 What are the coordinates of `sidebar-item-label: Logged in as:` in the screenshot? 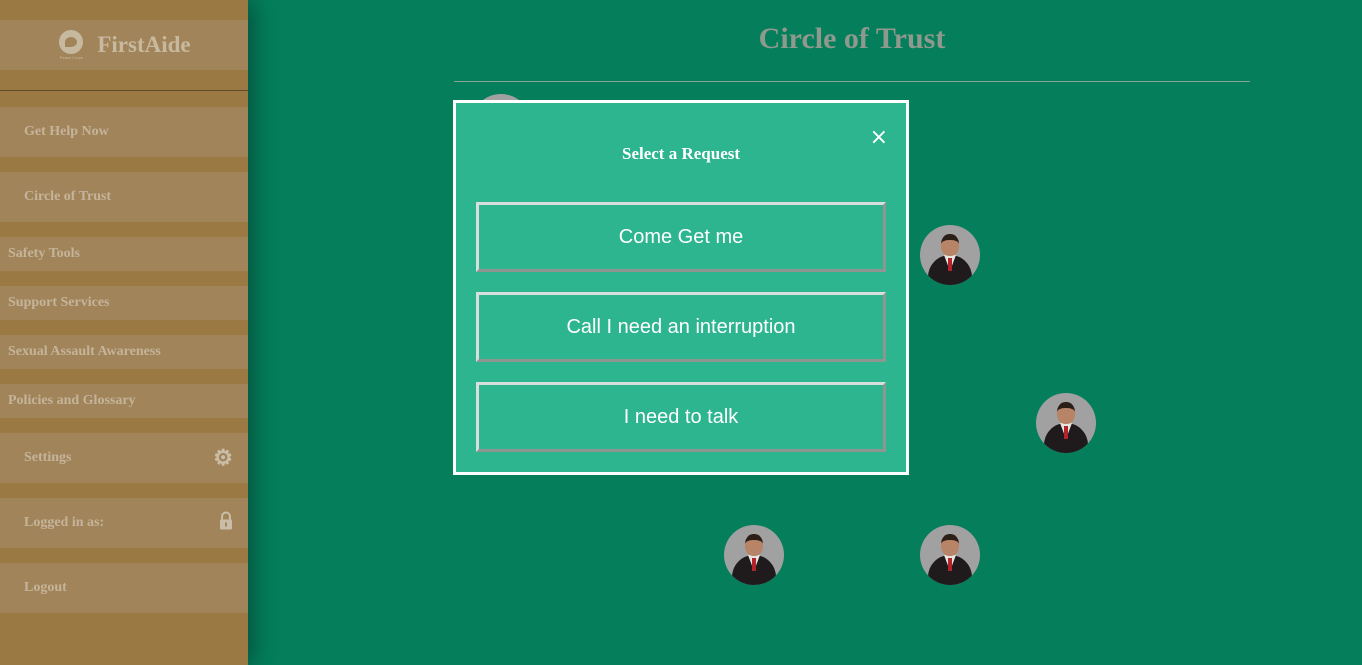 It's located at (64, 522).